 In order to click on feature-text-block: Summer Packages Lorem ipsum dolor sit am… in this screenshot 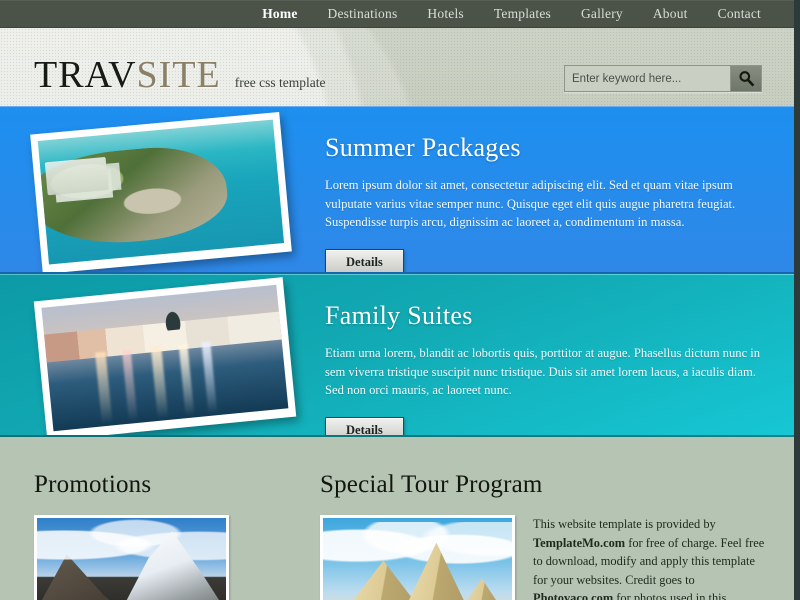, I will do `click(548, 202)`.